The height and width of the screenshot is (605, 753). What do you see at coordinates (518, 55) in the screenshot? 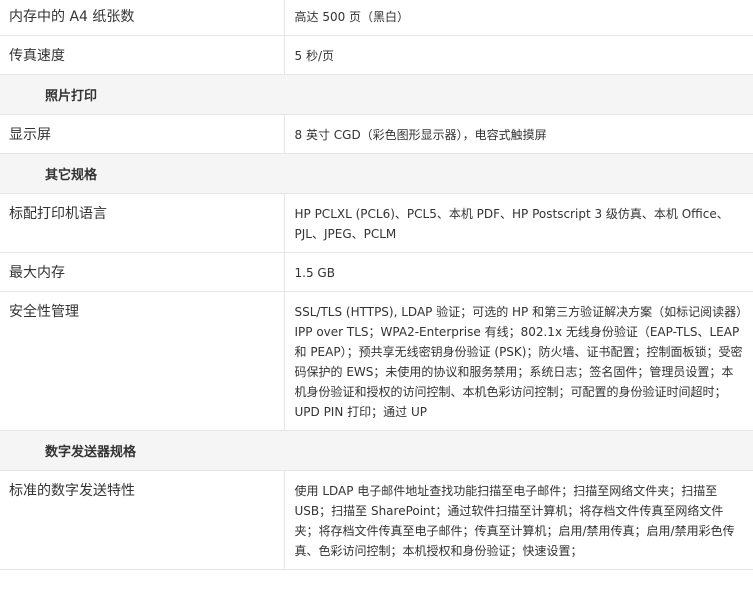
I see `spec-value: 5 秒/页` at bounding box center [518, 55].